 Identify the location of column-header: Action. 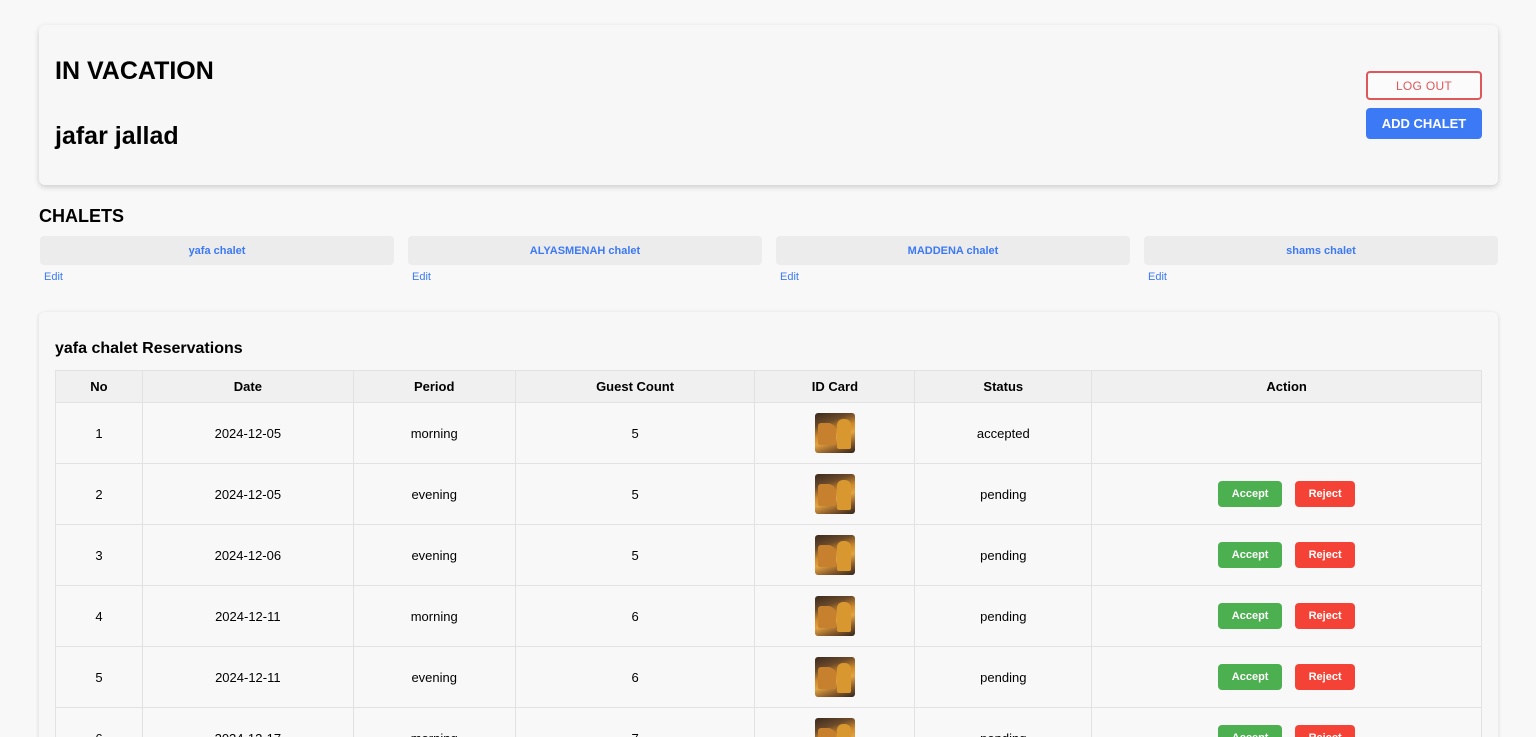
(1286, 386).